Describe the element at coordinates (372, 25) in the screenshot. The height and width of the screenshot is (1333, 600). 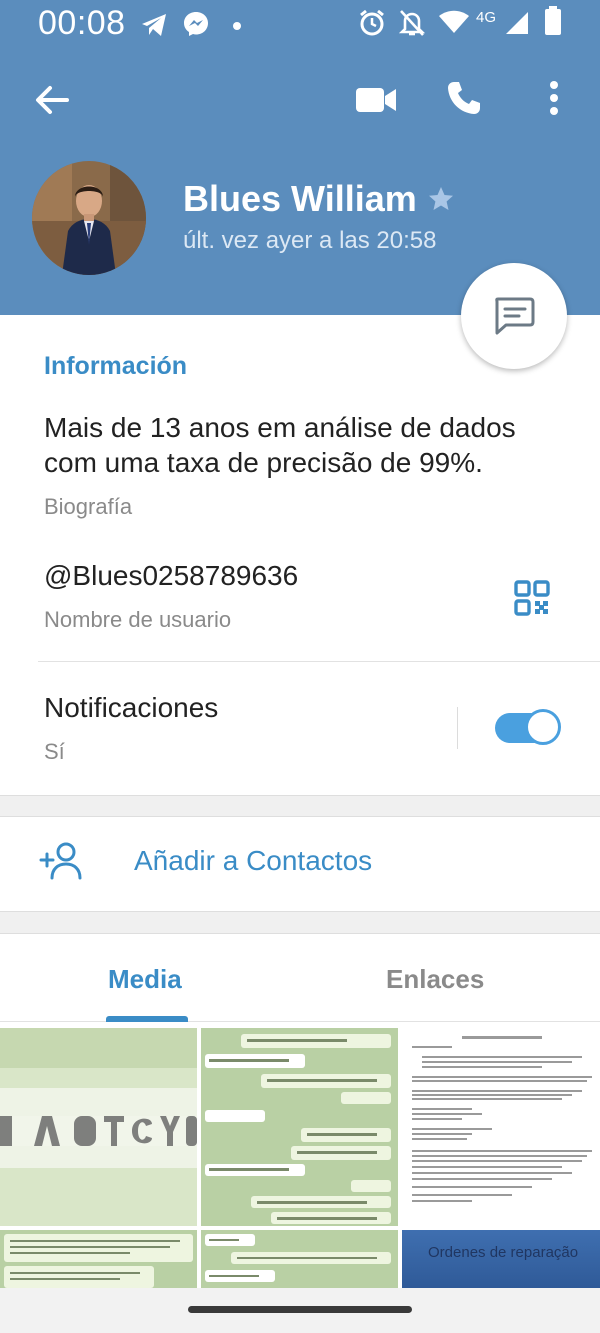
I see `alarm-icon` at that location.